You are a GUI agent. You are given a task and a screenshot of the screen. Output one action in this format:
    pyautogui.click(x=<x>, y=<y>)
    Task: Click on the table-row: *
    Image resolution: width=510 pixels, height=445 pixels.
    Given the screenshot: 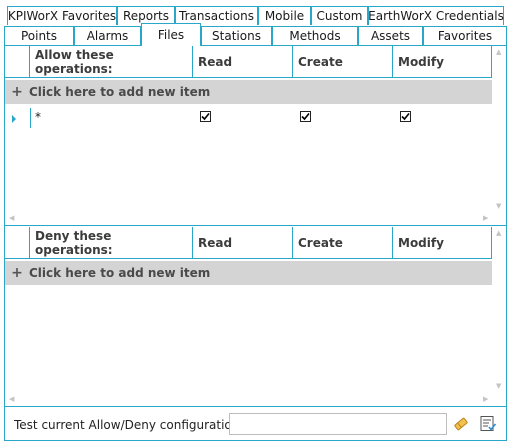 What is the action you would take?
    pyautogui.click(x=248, y=118)
    